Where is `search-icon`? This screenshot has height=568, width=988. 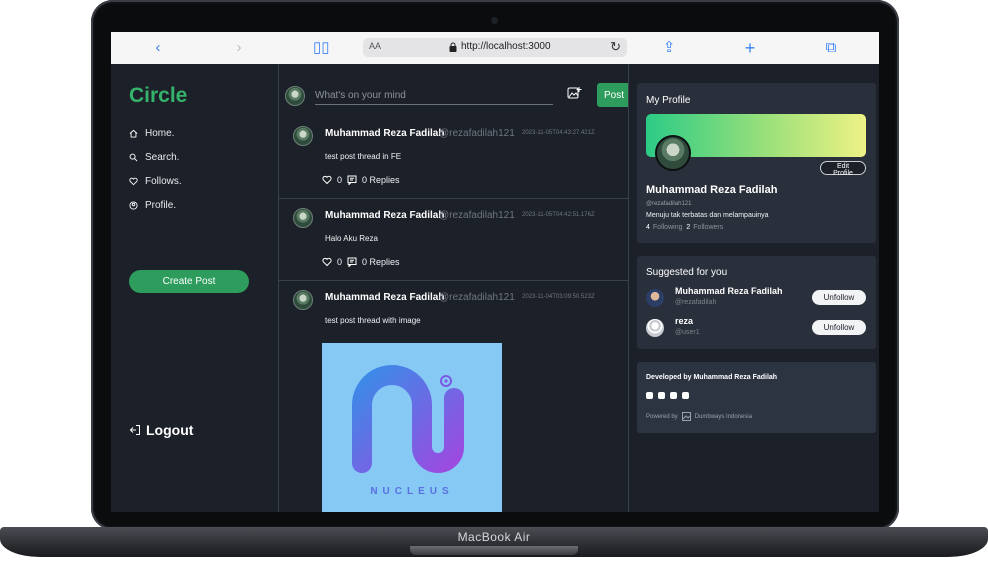
search-icon is located at coordinates (133, 157).